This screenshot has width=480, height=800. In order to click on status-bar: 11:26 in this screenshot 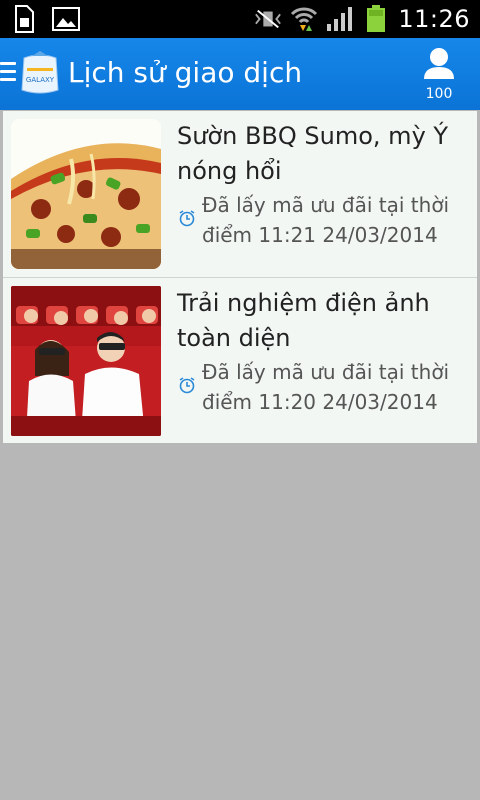, I will do `click(240, 19)`.